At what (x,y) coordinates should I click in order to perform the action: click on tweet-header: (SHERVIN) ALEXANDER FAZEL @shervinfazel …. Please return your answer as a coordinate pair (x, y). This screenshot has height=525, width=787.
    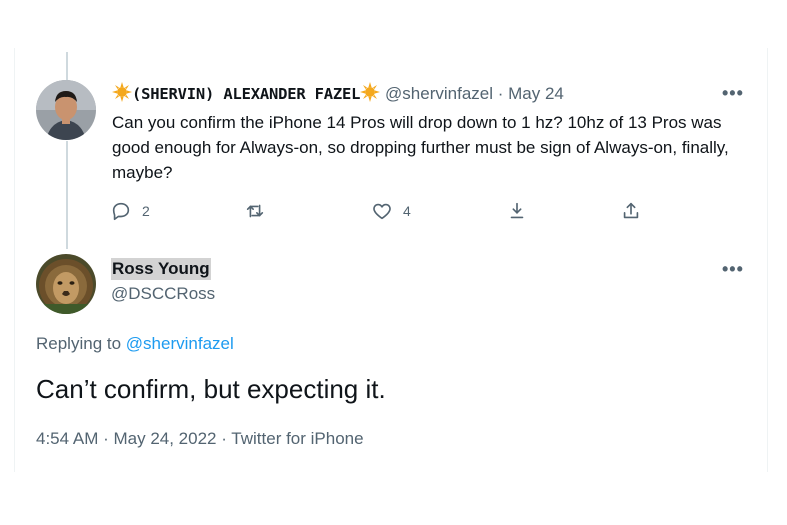
    Looking at the image, I should click on (338, 93).